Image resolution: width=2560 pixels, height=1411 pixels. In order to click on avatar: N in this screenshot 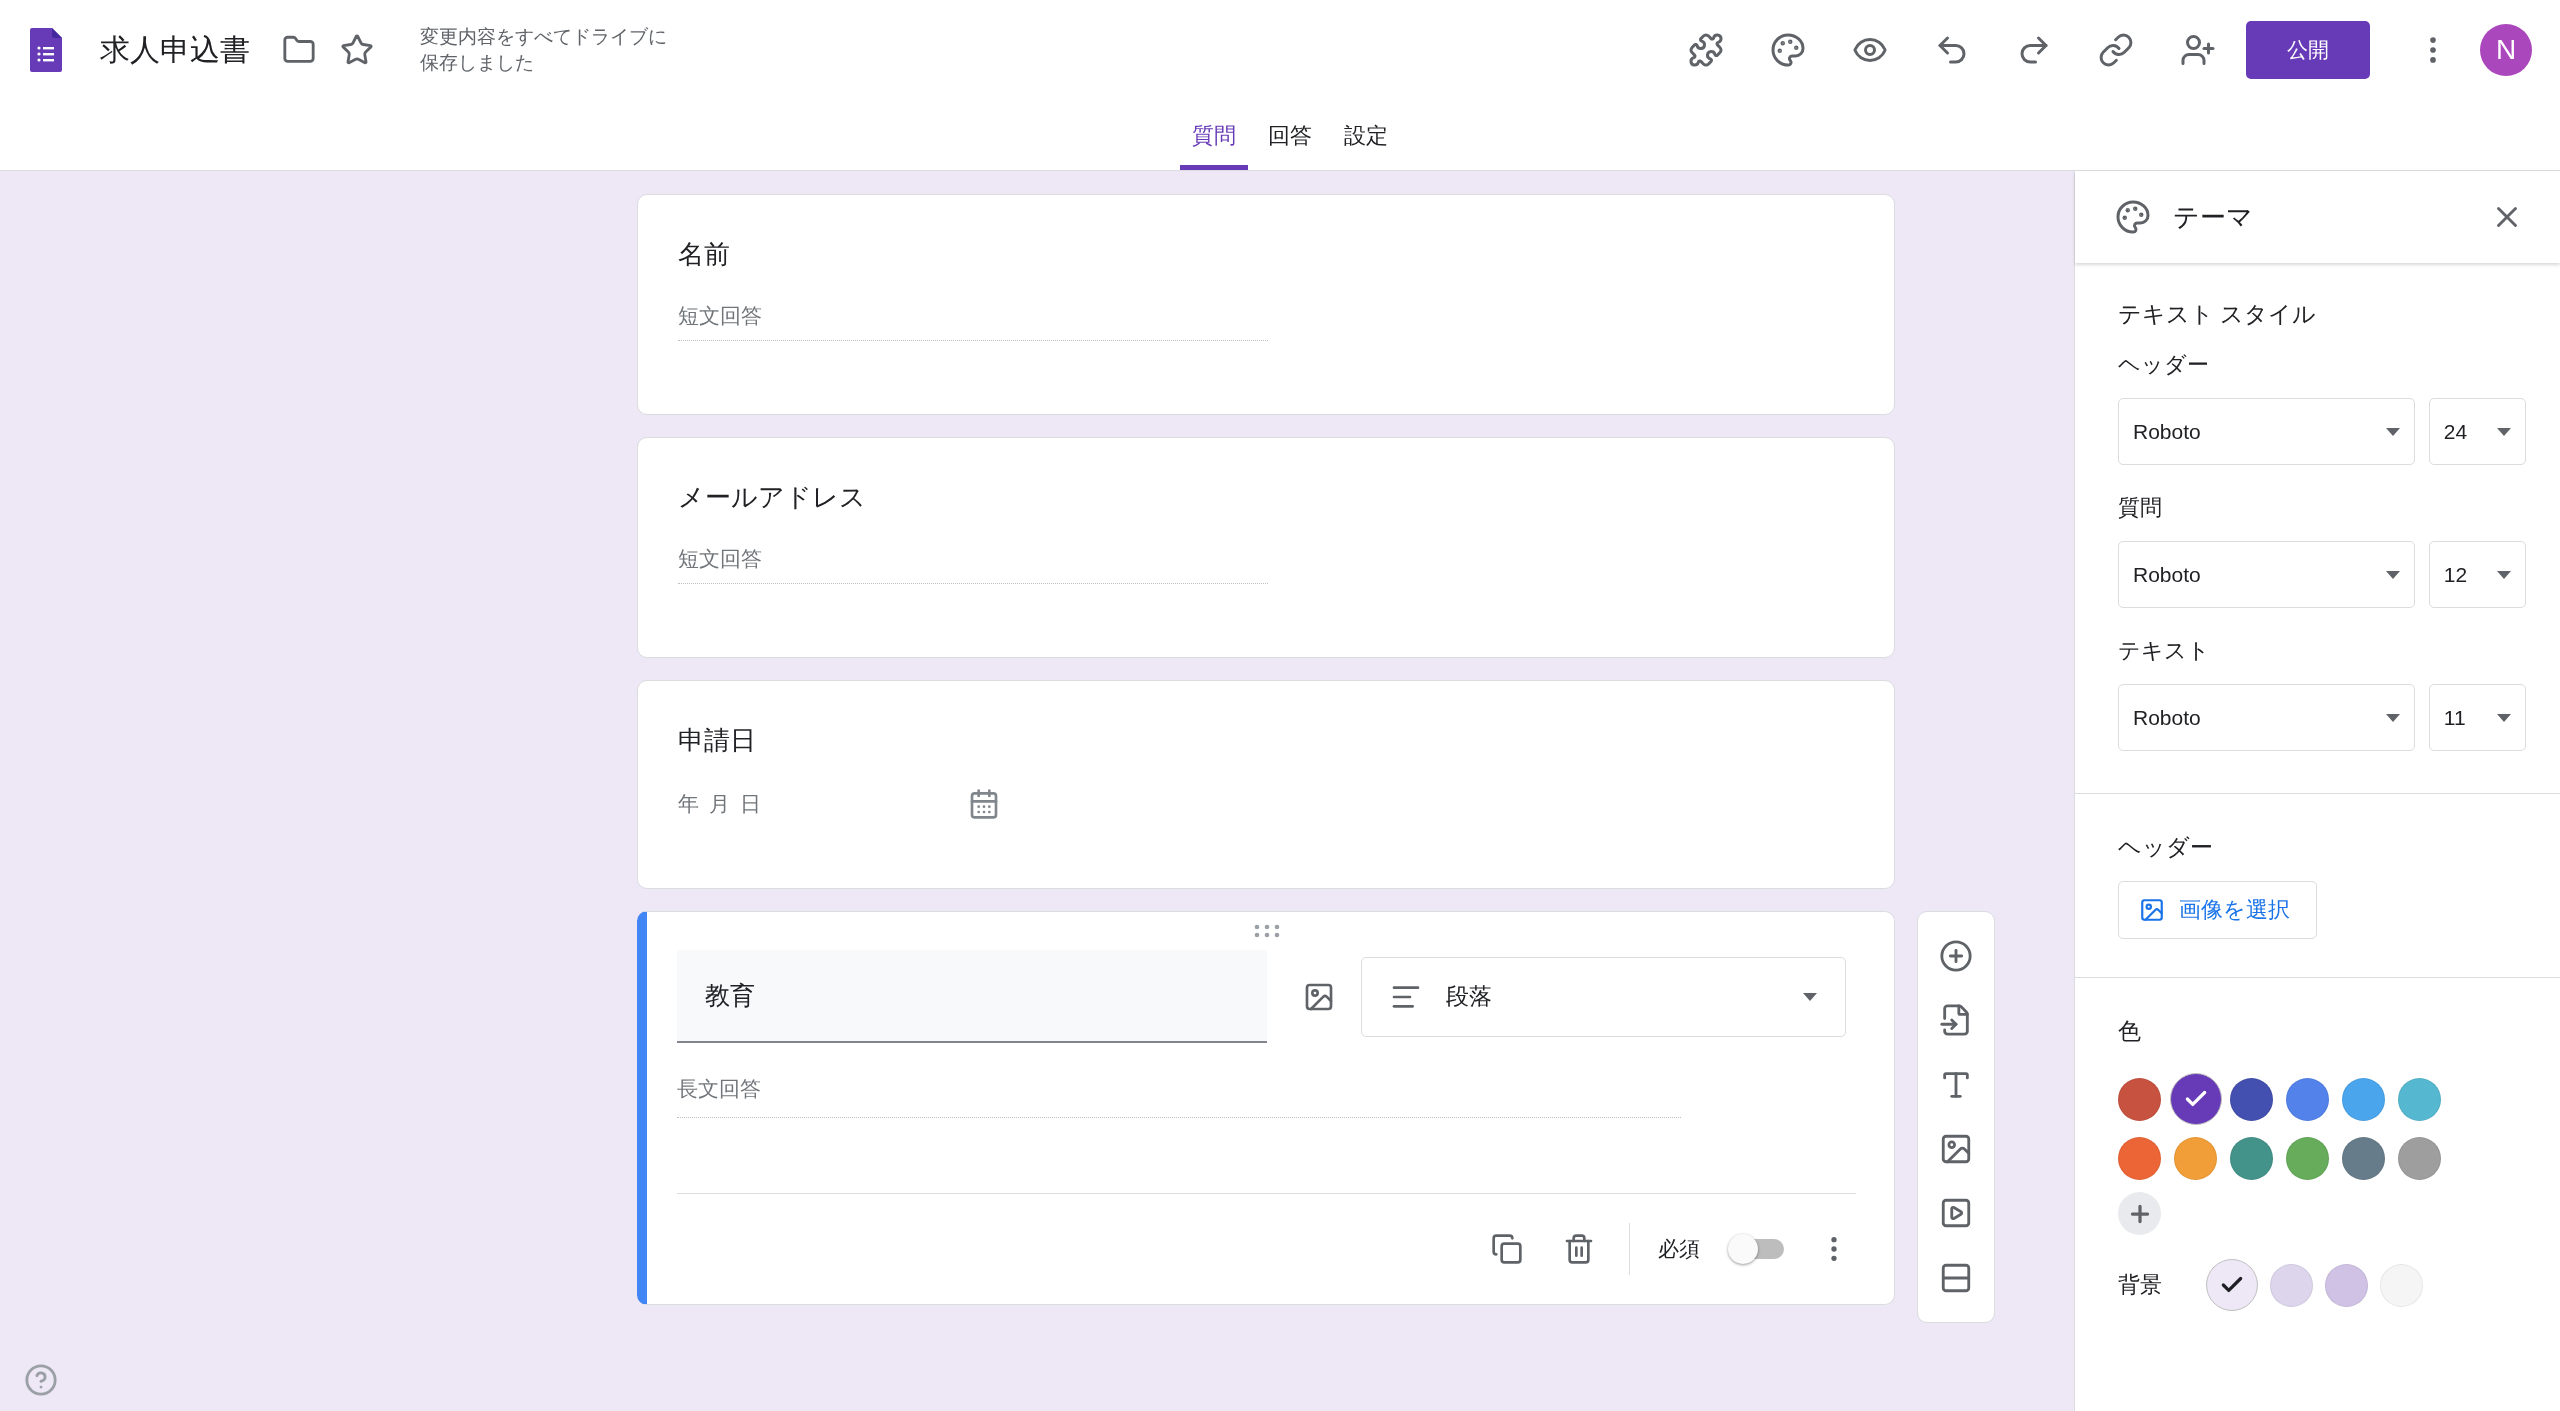, I will do `click(2506, 50)`.